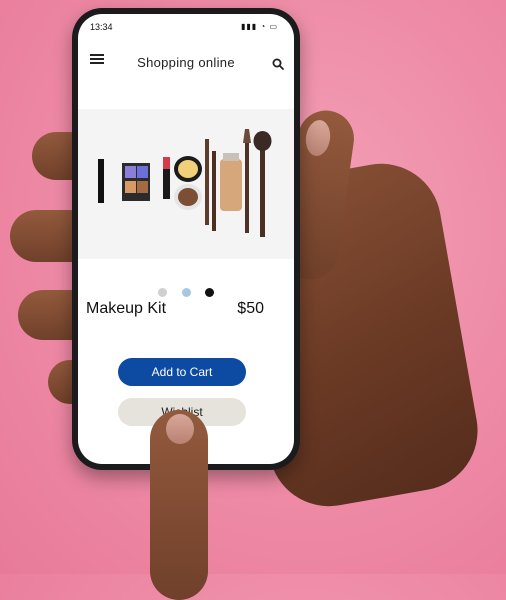  I want to click on index-finger-nail, so click(180, 429).